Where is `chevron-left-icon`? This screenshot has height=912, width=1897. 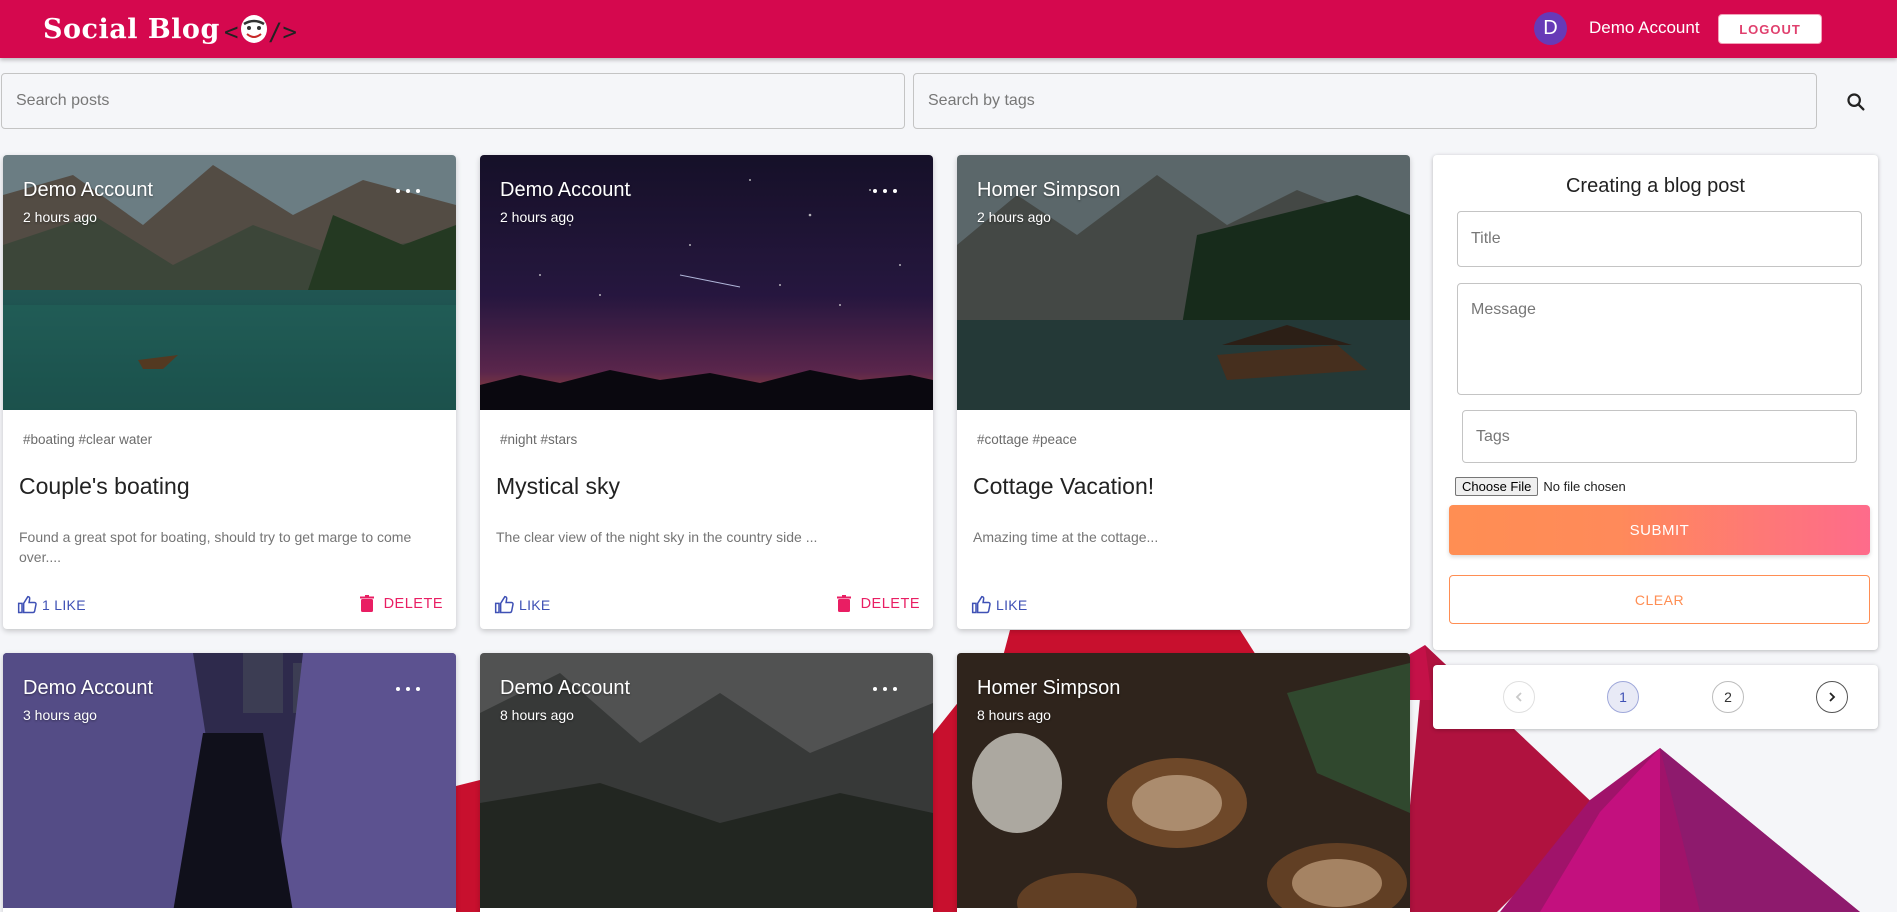 chevron-left-icon is located at coordinates (1518, 697).